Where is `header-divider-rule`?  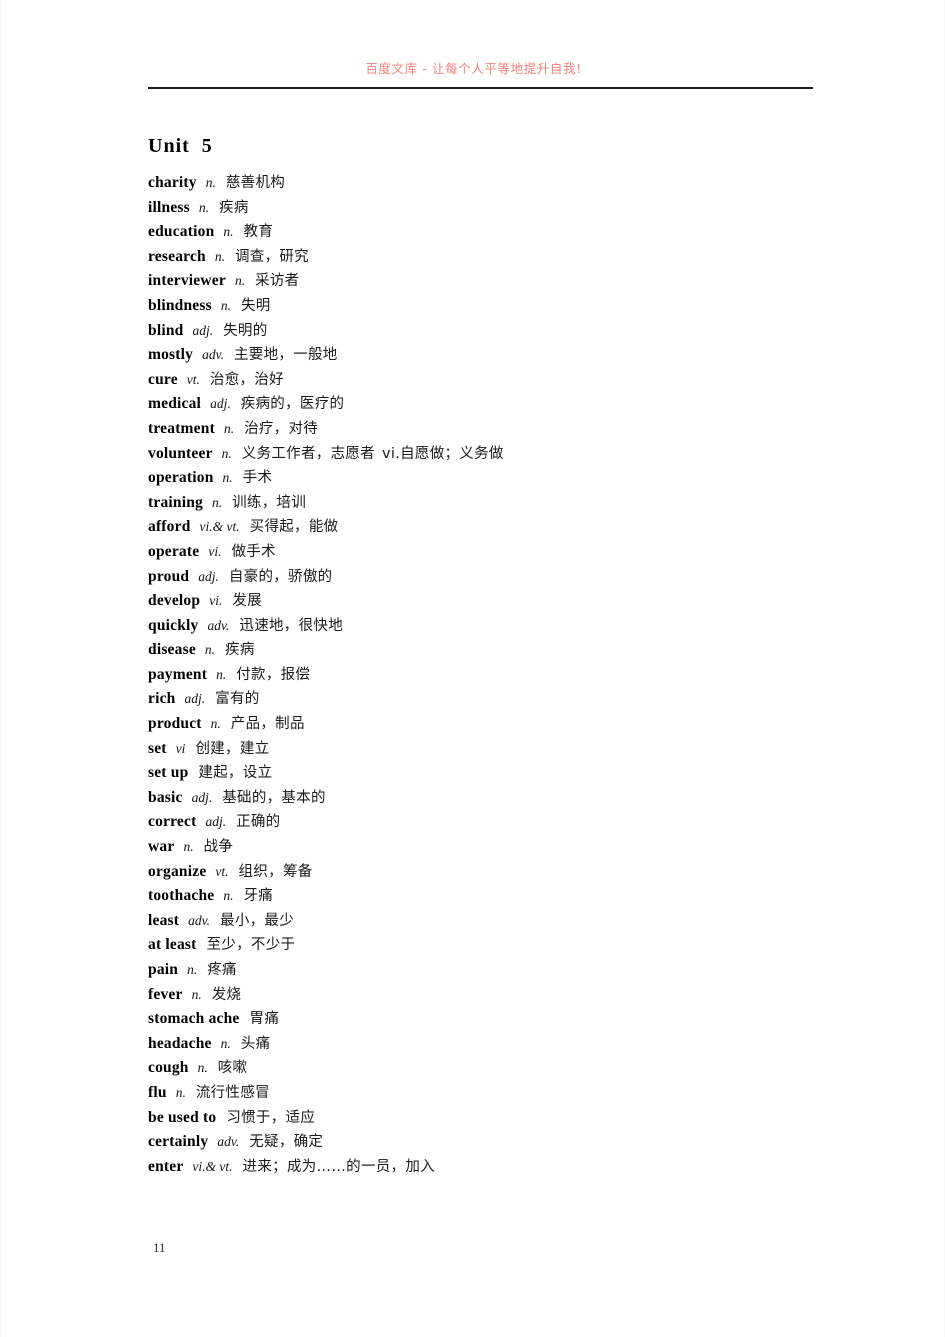 header-divider-rule is located at coordinates (480, 88).